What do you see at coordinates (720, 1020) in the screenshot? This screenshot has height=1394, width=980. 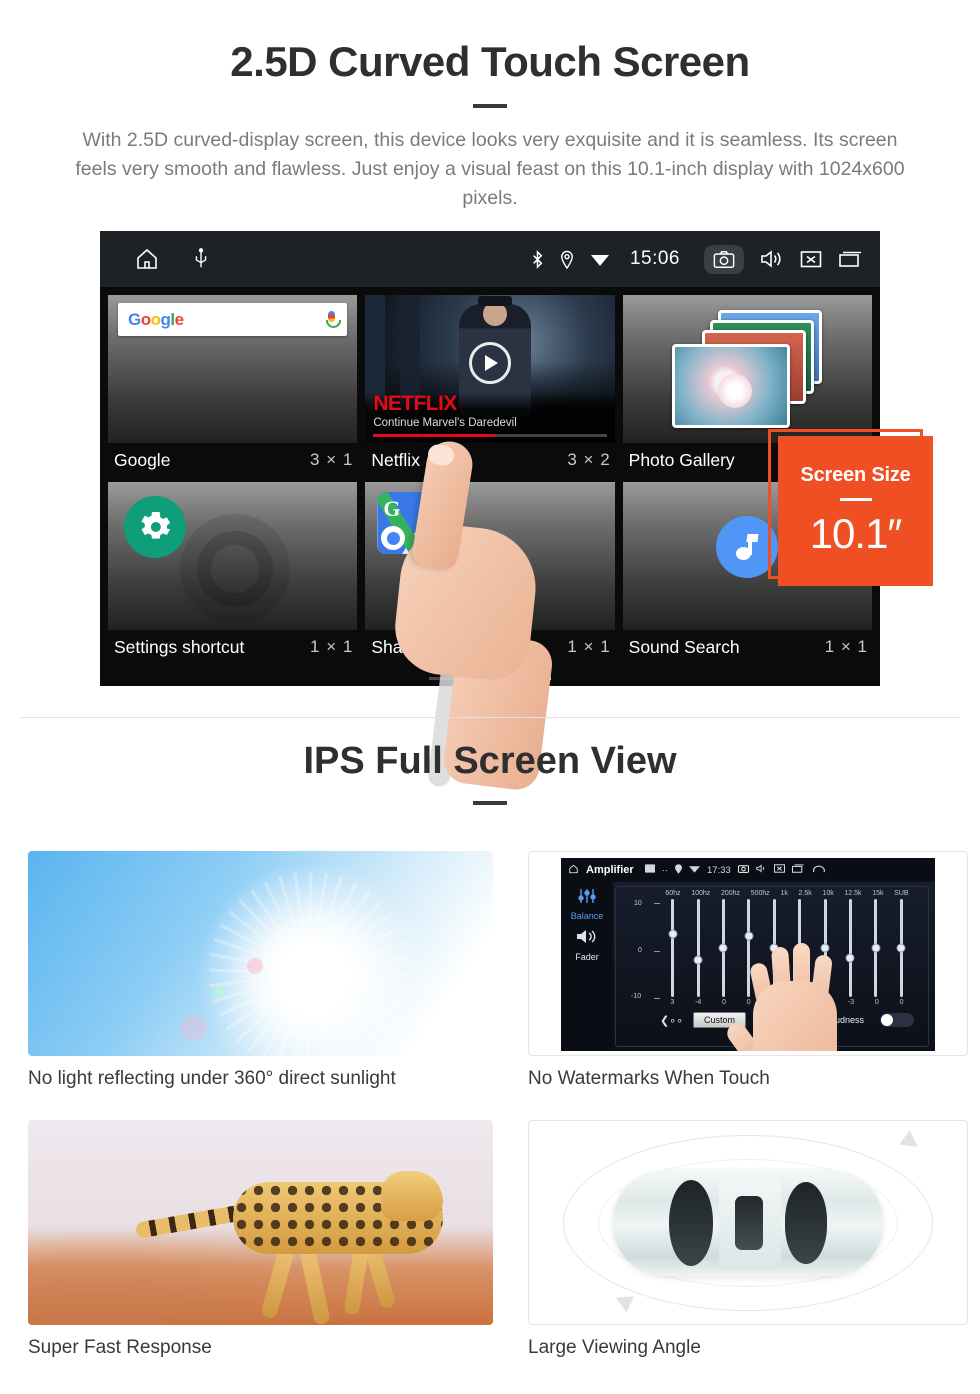 I see `preset-custom-button: Custom` at bounding box center [720, 1020].